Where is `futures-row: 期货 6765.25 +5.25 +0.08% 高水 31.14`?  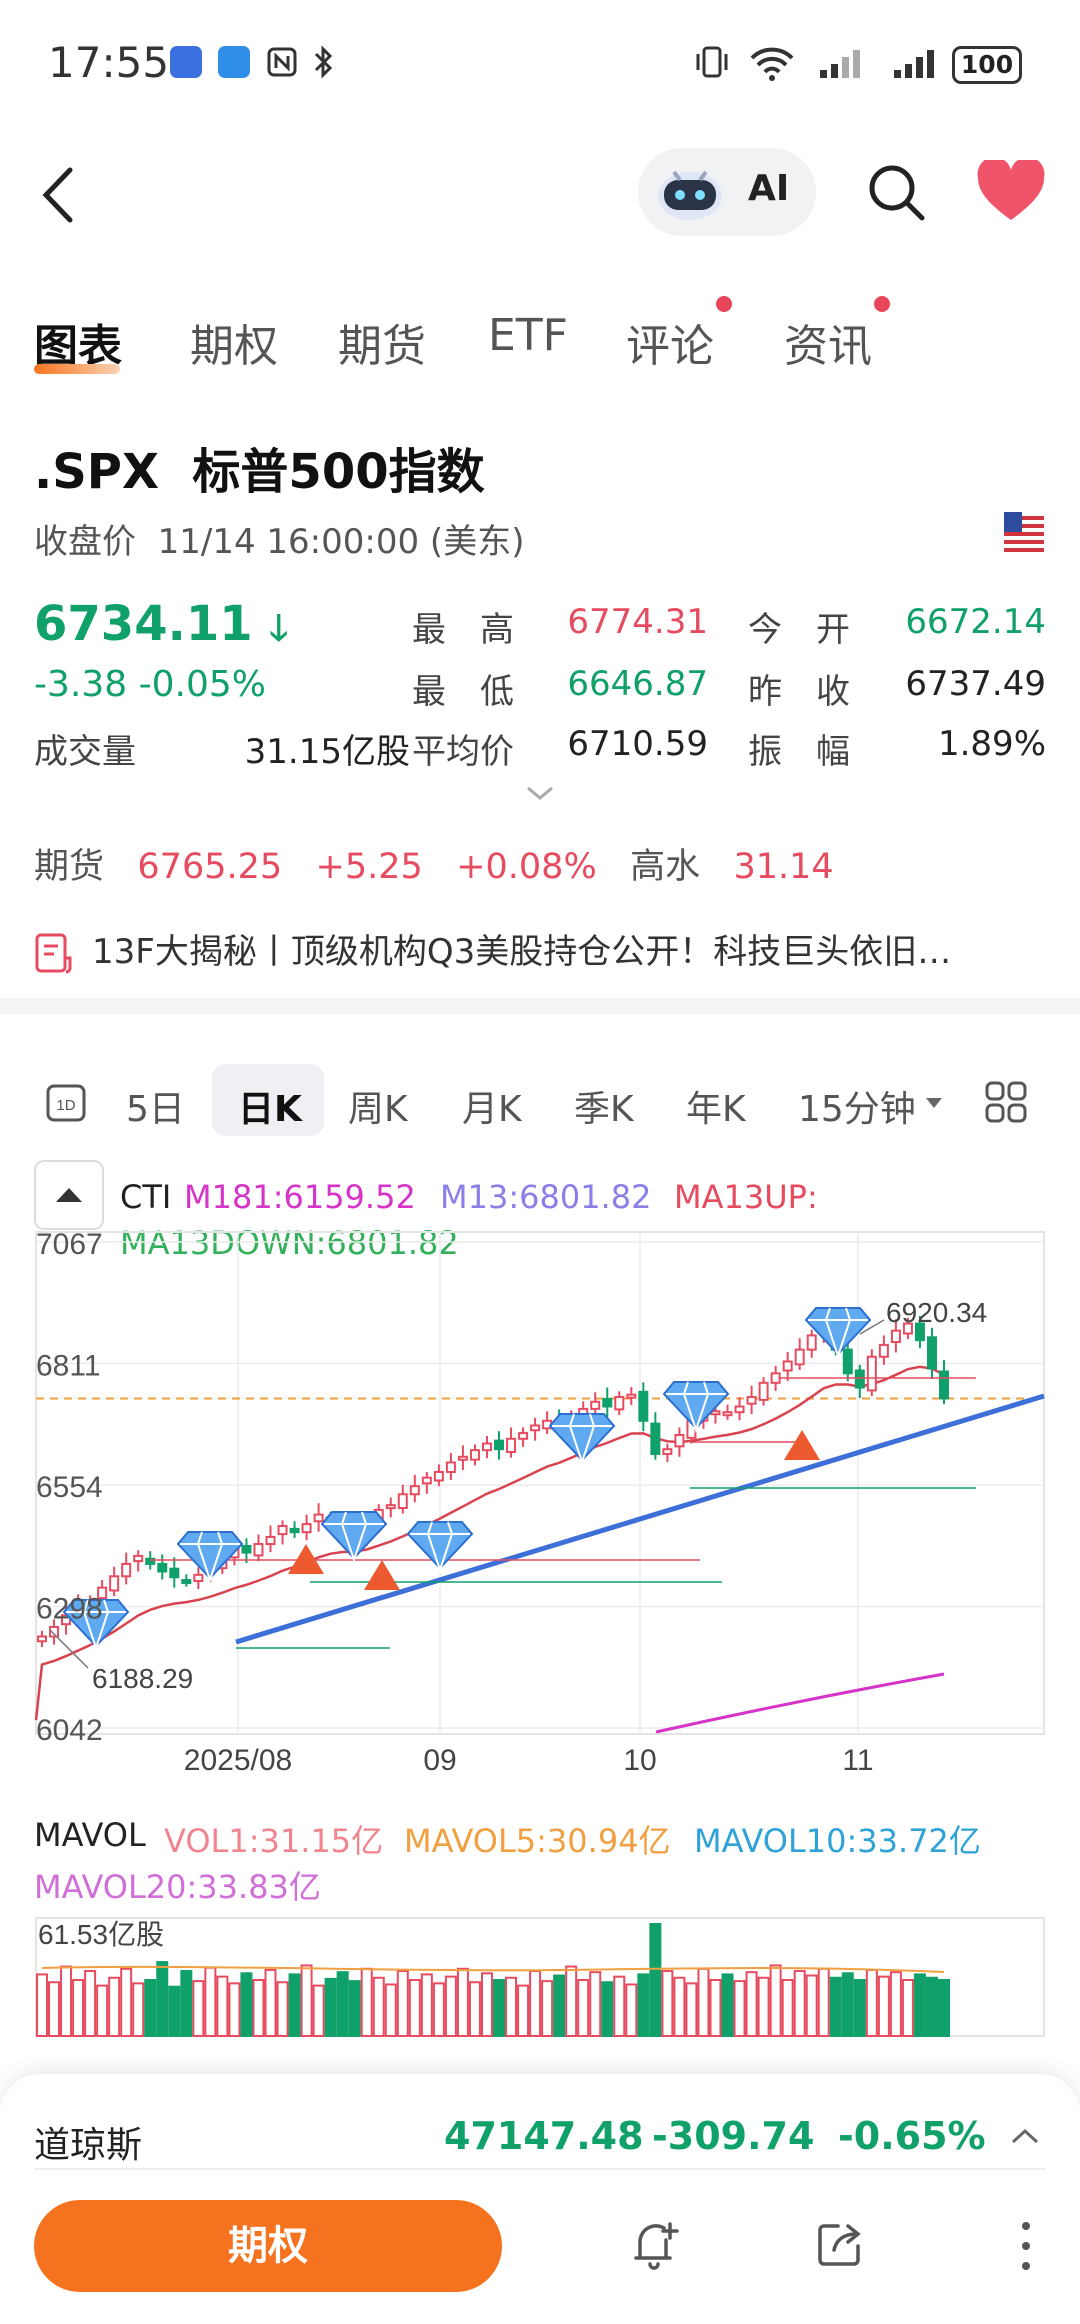 futures-row: 期货 6765.25 +5.25 +0.08% 高水 31.14 is located at coordinates (434, 863).